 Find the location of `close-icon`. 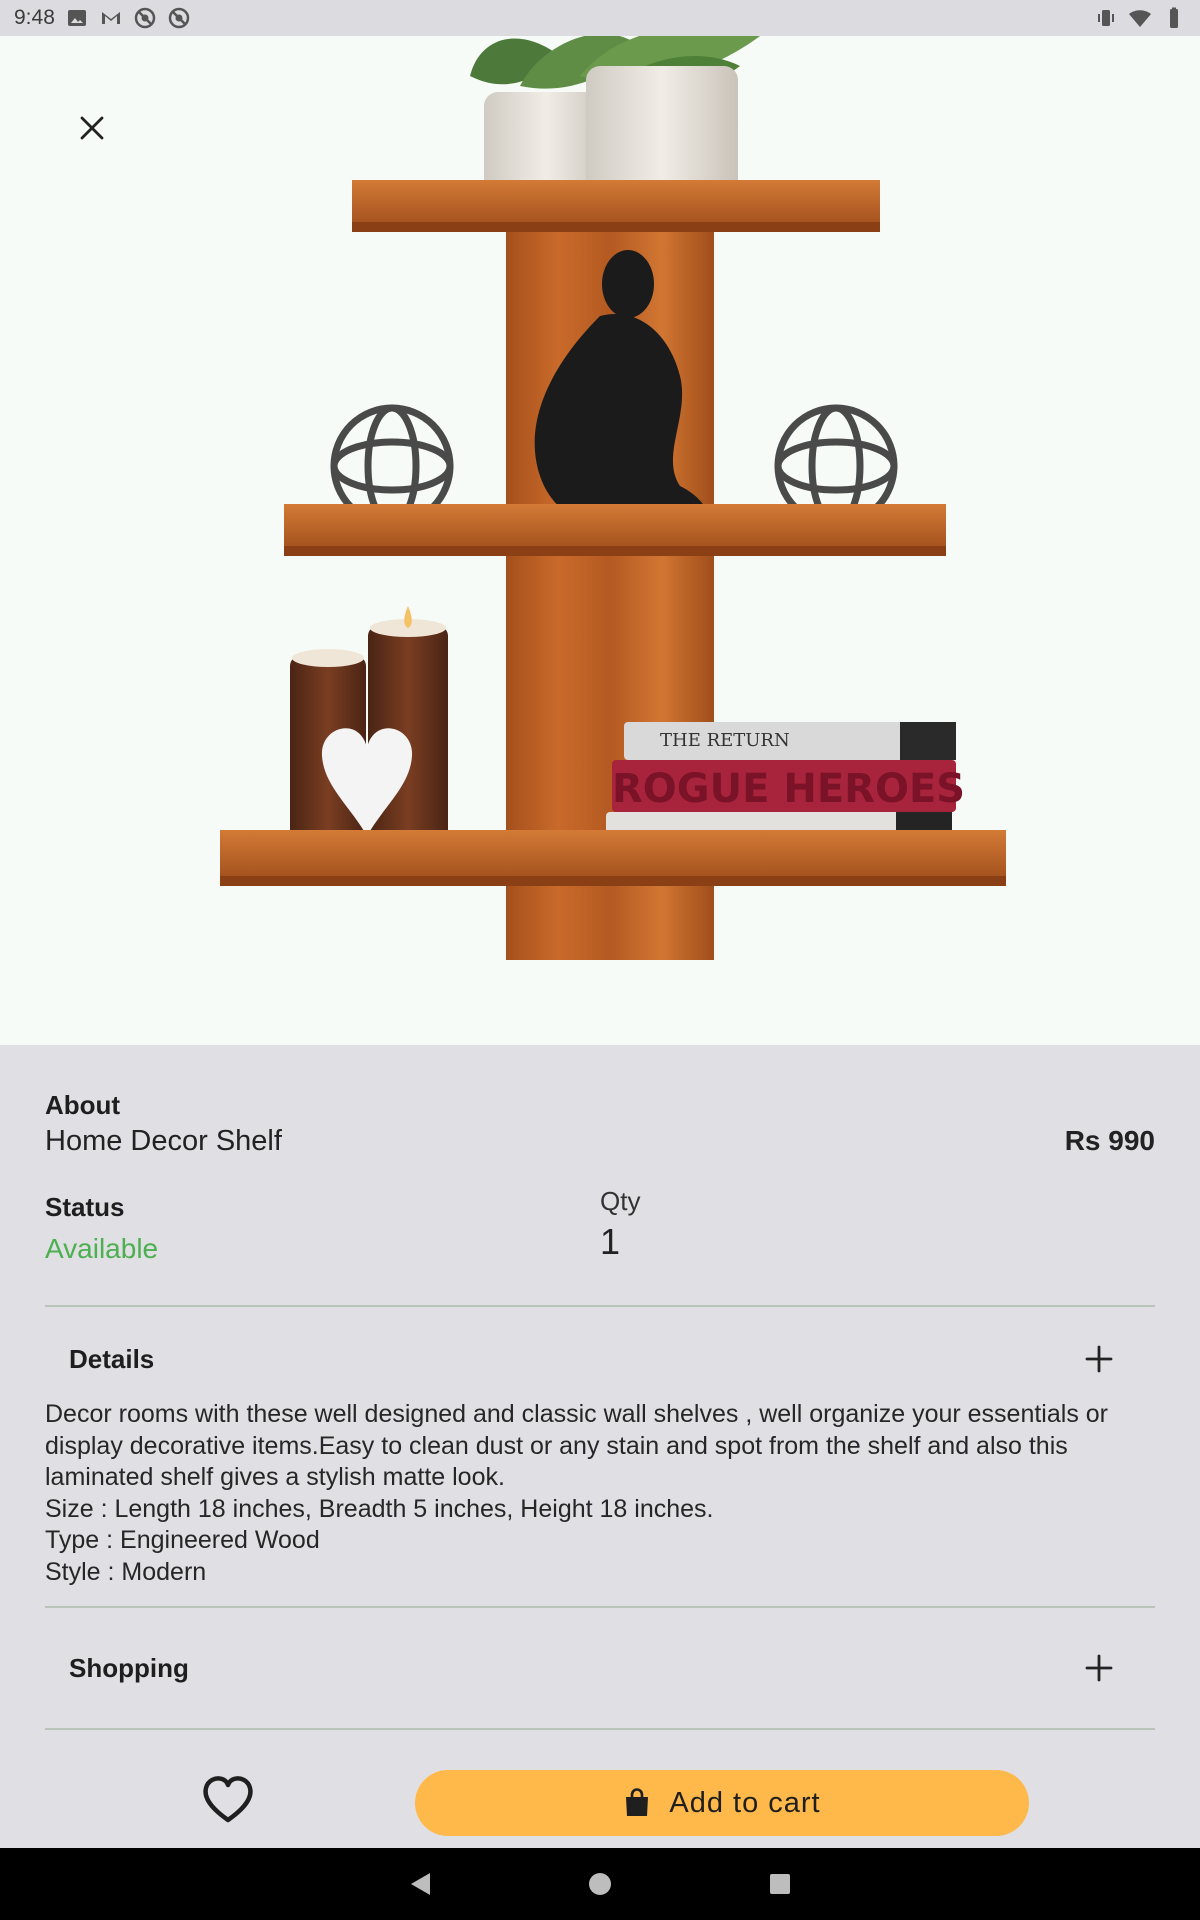

close-icon is located at coordinates (92, 128).